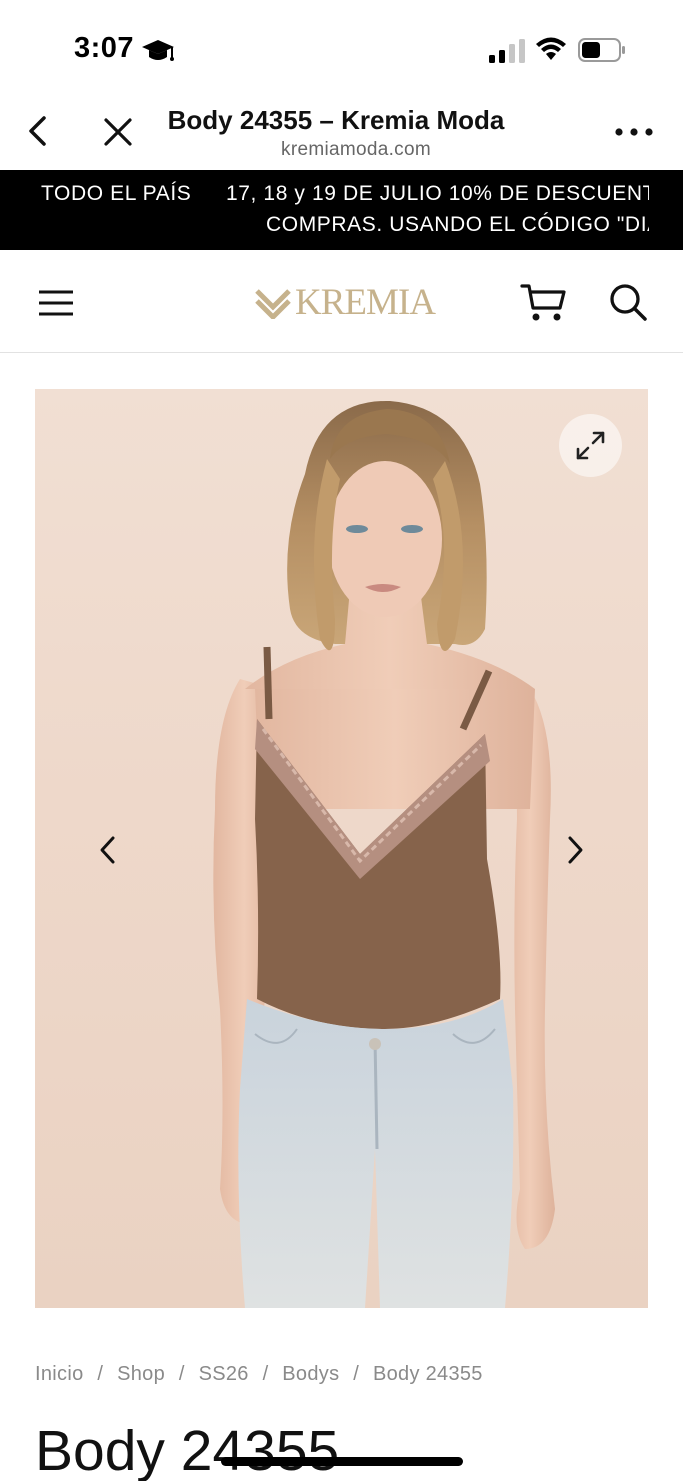 The width and height of the screenshot is (683, 1481). I want to click on battery-icon, so click(601, 50).